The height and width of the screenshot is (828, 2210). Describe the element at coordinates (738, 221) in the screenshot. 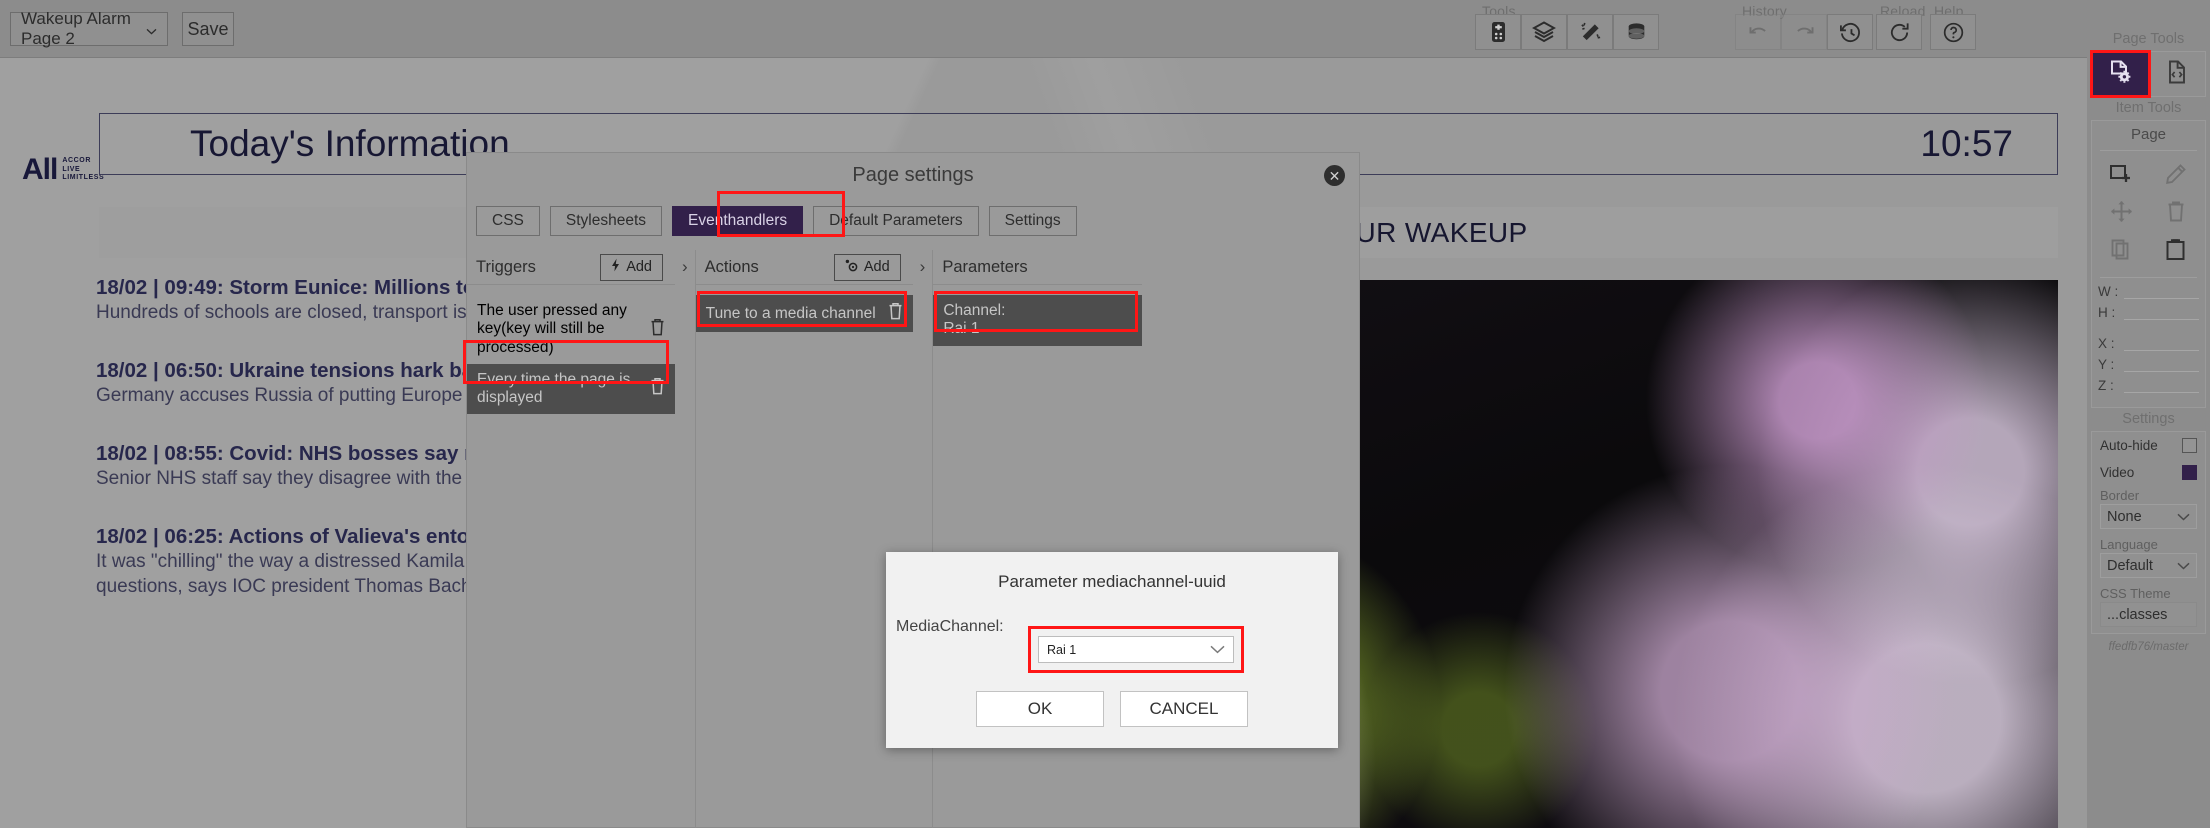

I see `tab-eventhandlers: Eventhandlers` at that location.